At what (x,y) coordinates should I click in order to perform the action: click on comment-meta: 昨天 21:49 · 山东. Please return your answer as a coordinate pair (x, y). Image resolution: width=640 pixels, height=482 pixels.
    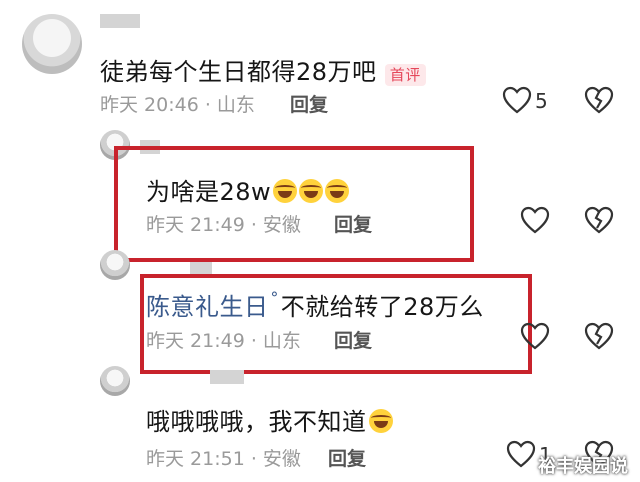
    Looking at the image, I should click on (223, 341).